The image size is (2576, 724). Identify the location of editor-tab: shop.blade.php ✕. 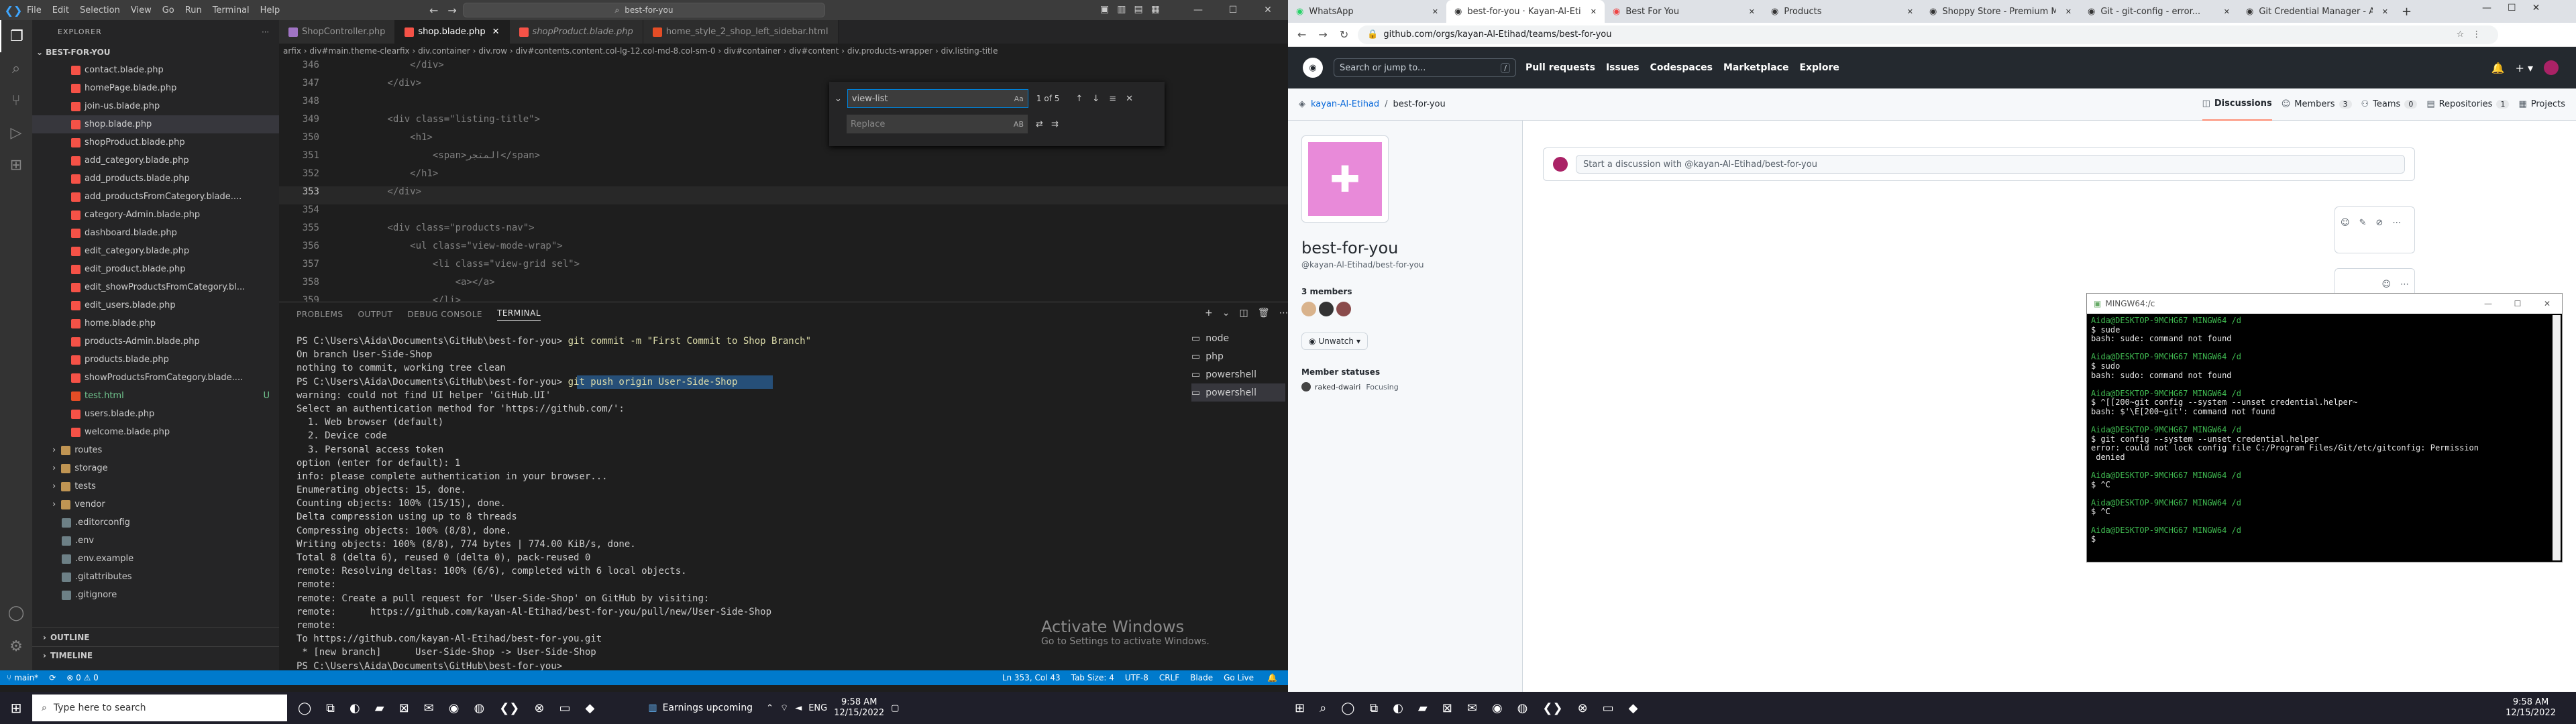
(452, 32).